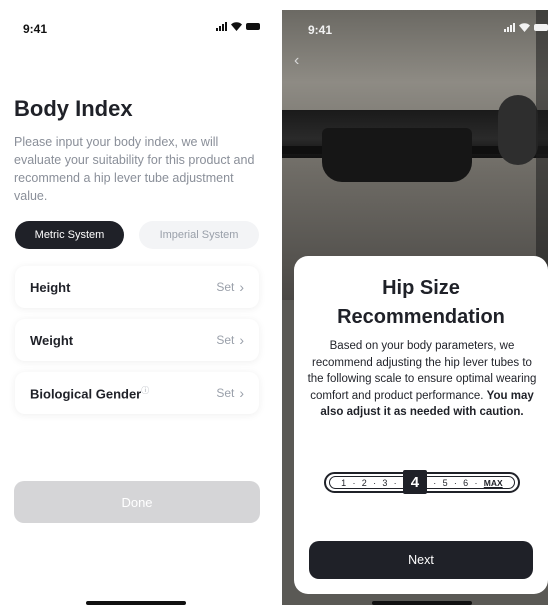  I want to click on scale-selected-mark: 4, so click(414, 482).